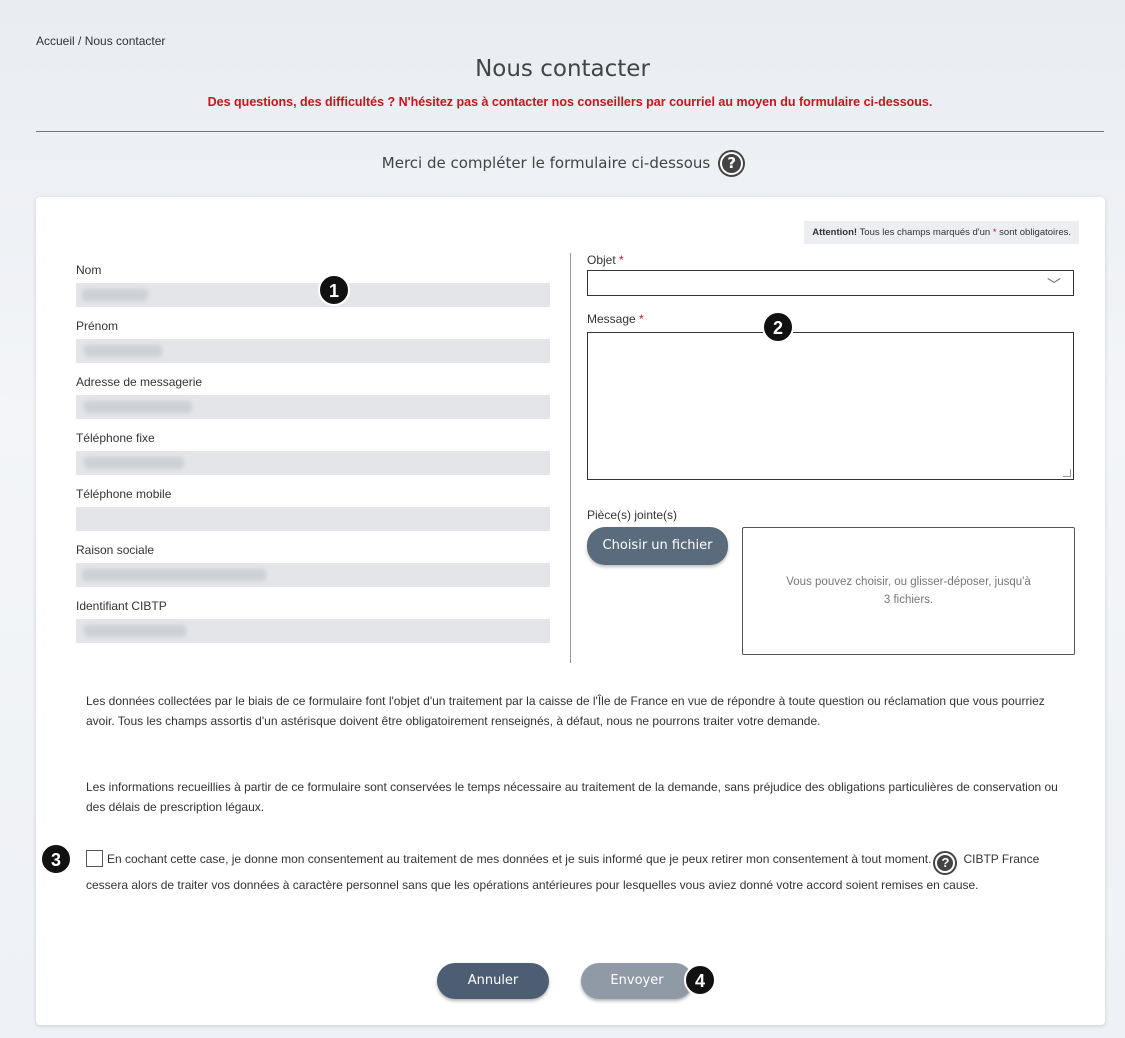 Image resolution: width=1125 pixels, height=1038 pixels. What do you see at coordinates (1033, 232) in the screenshot?
I see `required-notice-end: sont obligatoires.` at bounding box center [1033, 232].